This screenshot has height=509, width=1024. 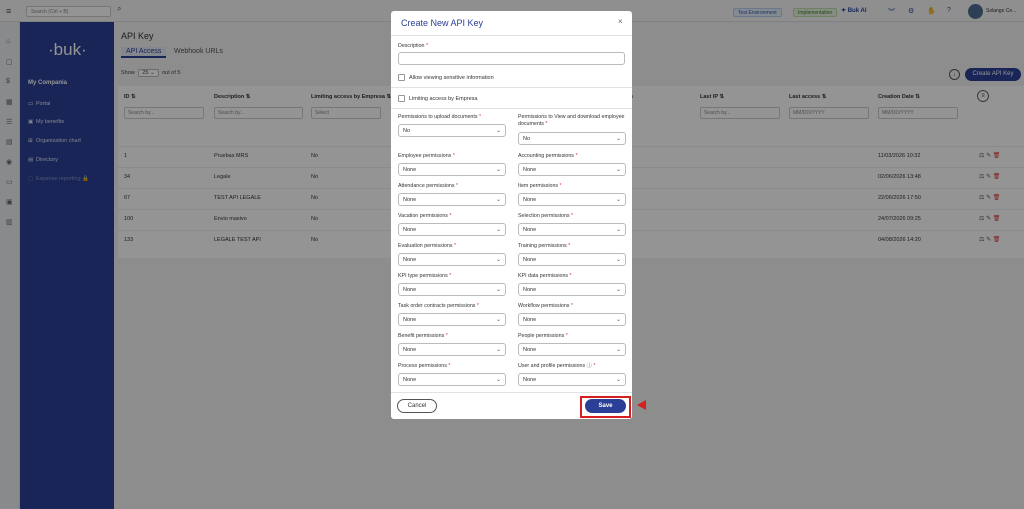 What do you see at coordinates (511, 58) in the screenshot?
I see `description-input` at bounding box center [511, 58].